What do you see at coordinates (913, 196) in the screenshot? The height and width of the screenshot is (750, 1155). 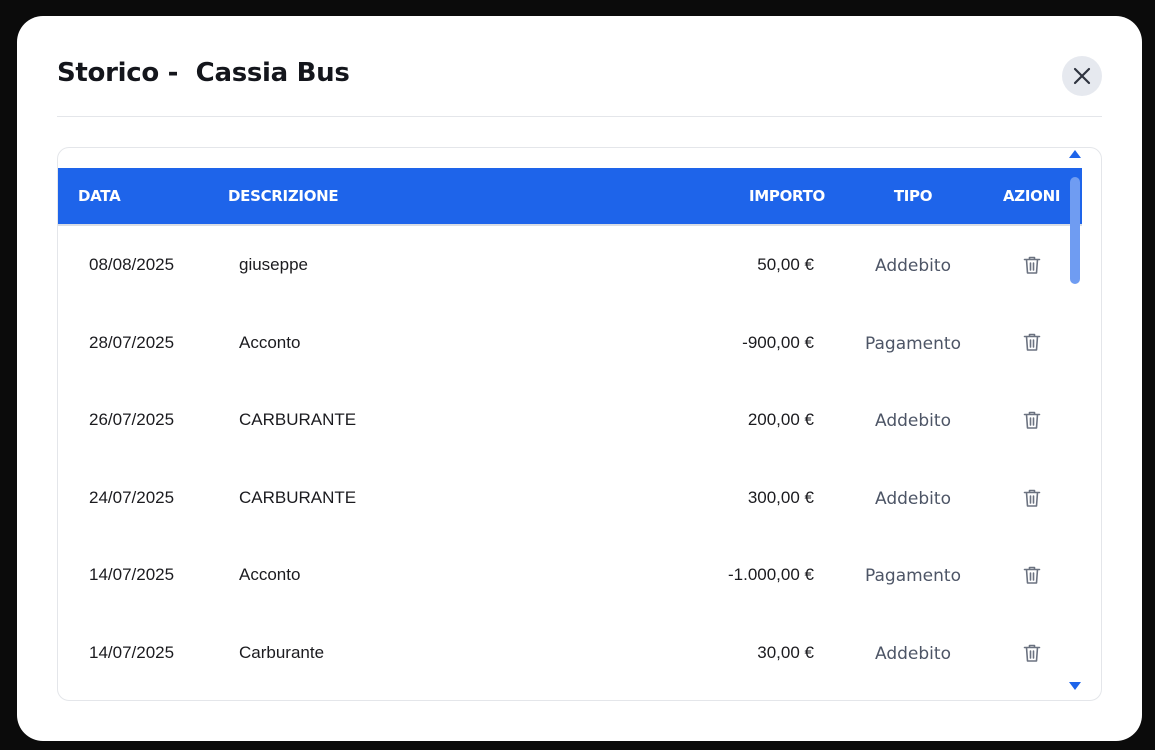 I see `column-header-type: TIPO` at bounding box center [913, 196].